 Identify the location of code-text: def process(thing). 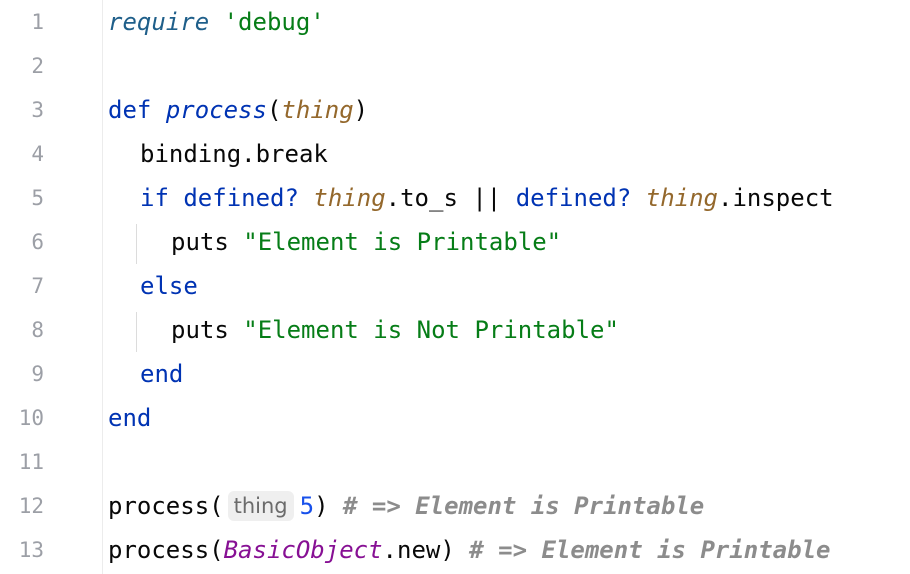
(238, 110).